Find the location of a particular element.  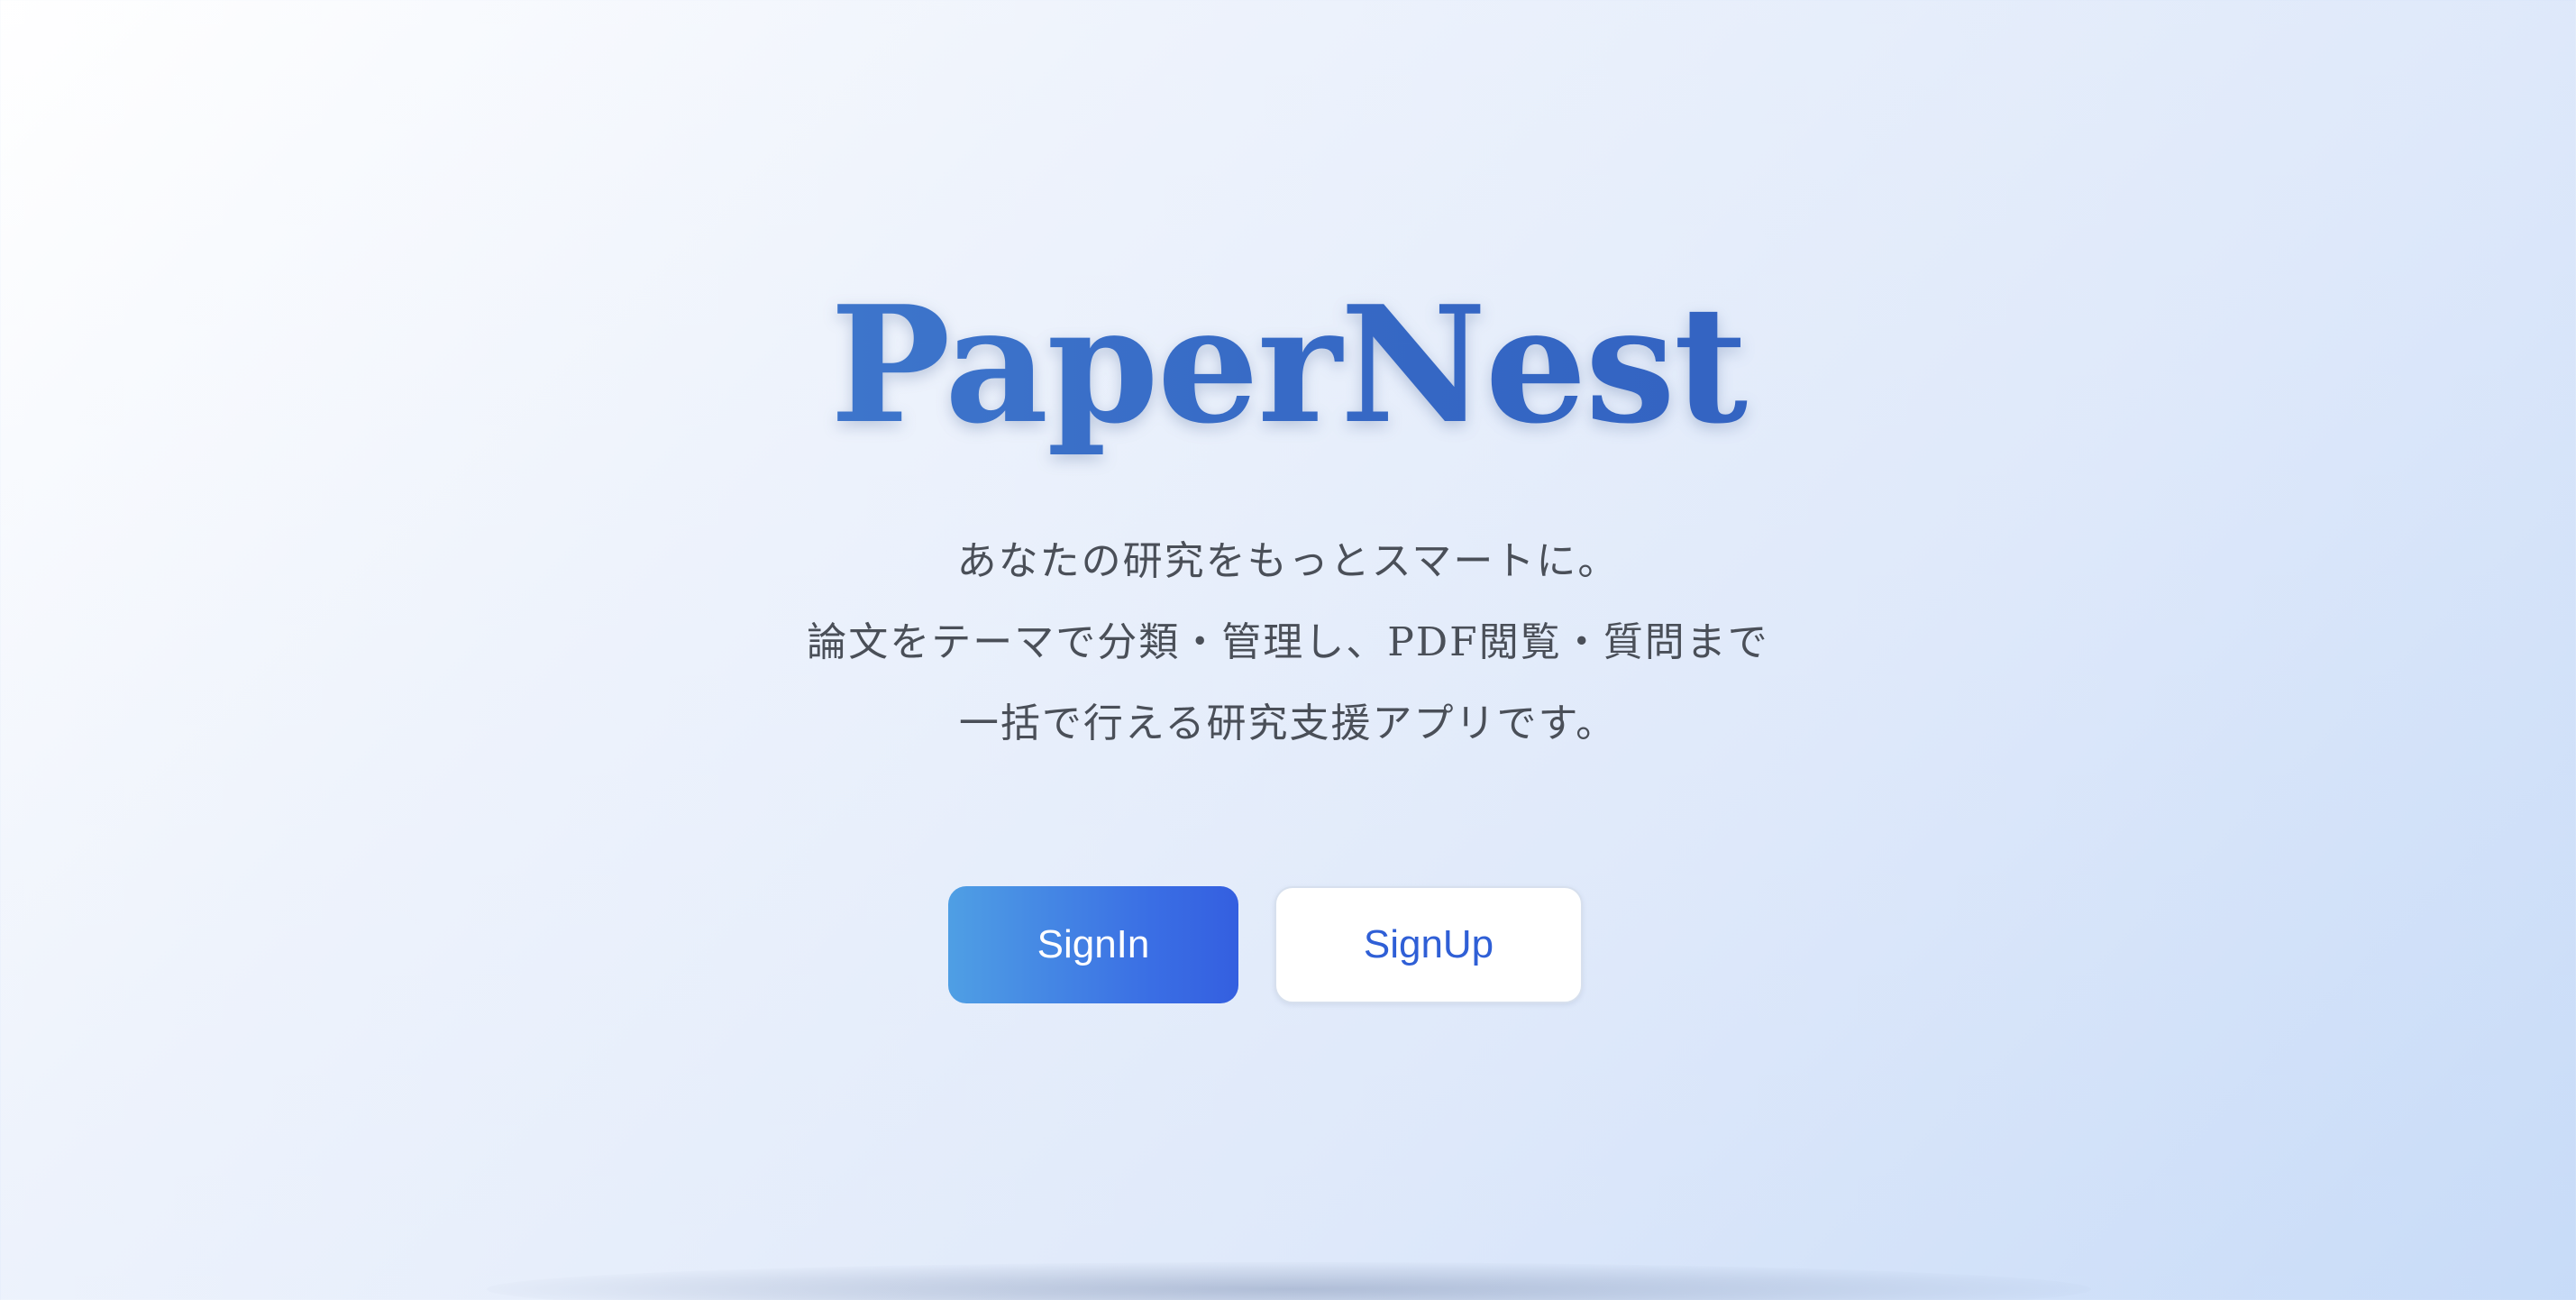

auth-actions: SignIn SignUp is located at coordinates (1288, 944).